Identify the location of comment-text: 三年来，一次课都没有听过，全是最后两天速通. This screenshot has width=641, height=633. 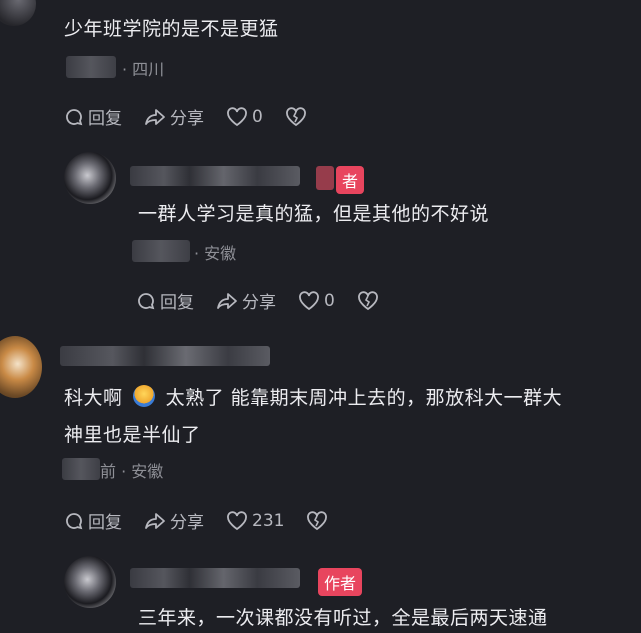
(343, 618).